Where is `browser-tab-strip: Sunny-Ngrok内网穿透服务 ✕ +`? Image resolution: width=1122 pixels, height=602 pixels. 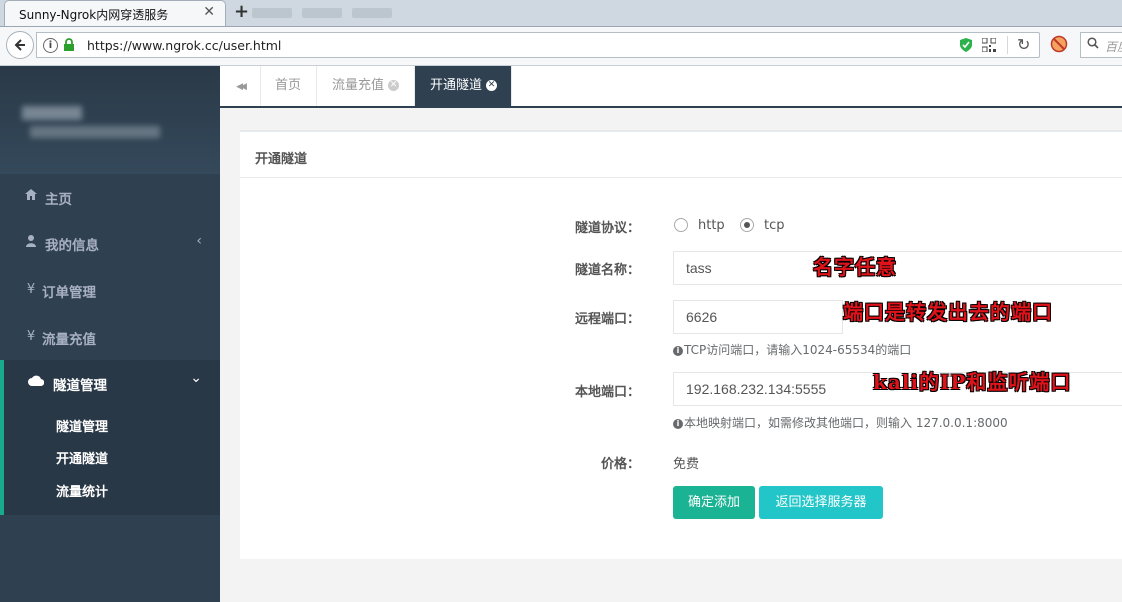
browser-tab-strip: Sunny-Ngrok内网穿透服务 ✕ + is located at coordinates (561, 13).